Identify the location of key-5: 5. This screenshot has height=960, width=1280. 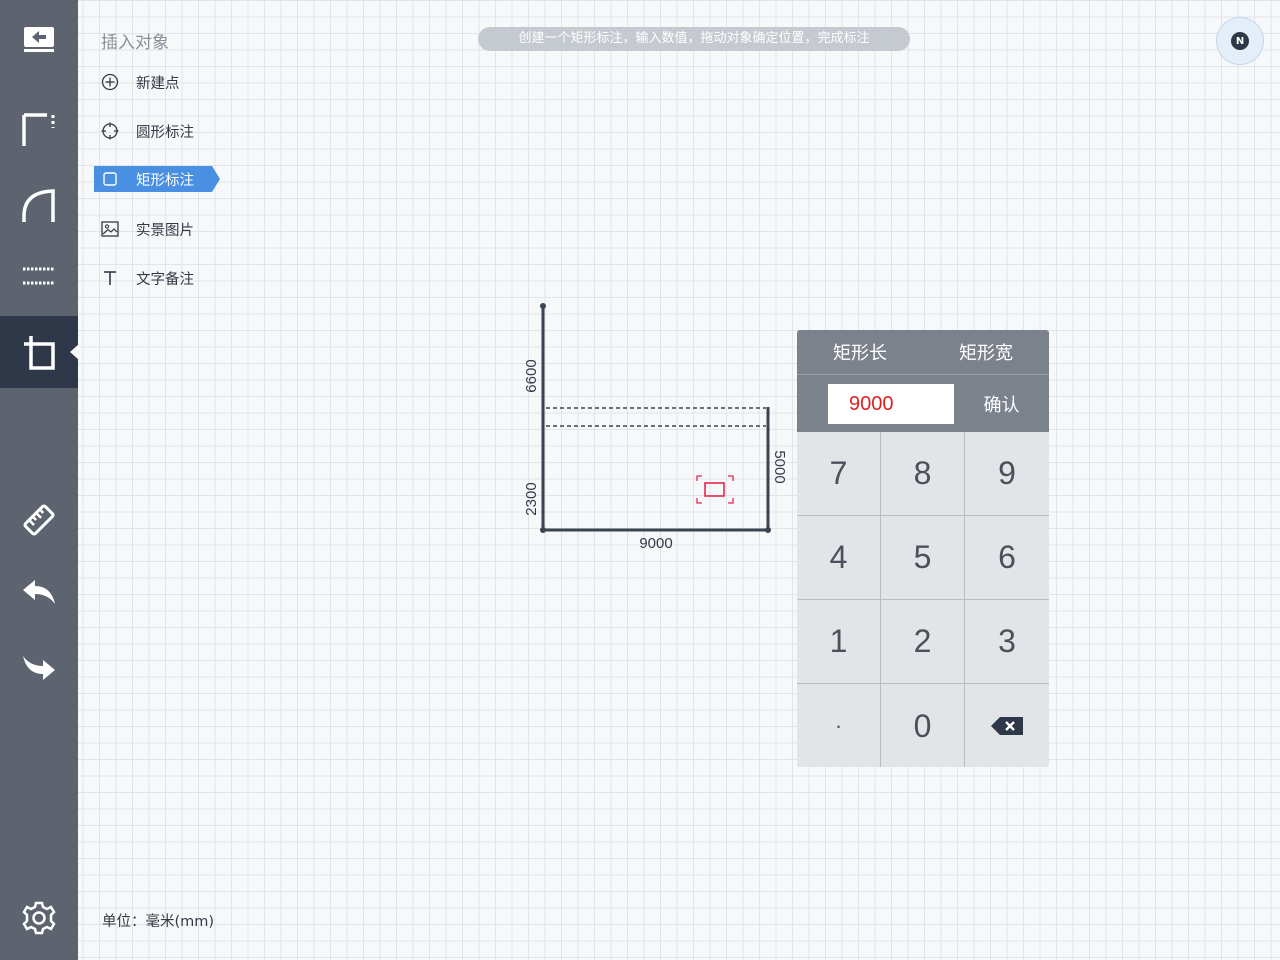
(923, 558).